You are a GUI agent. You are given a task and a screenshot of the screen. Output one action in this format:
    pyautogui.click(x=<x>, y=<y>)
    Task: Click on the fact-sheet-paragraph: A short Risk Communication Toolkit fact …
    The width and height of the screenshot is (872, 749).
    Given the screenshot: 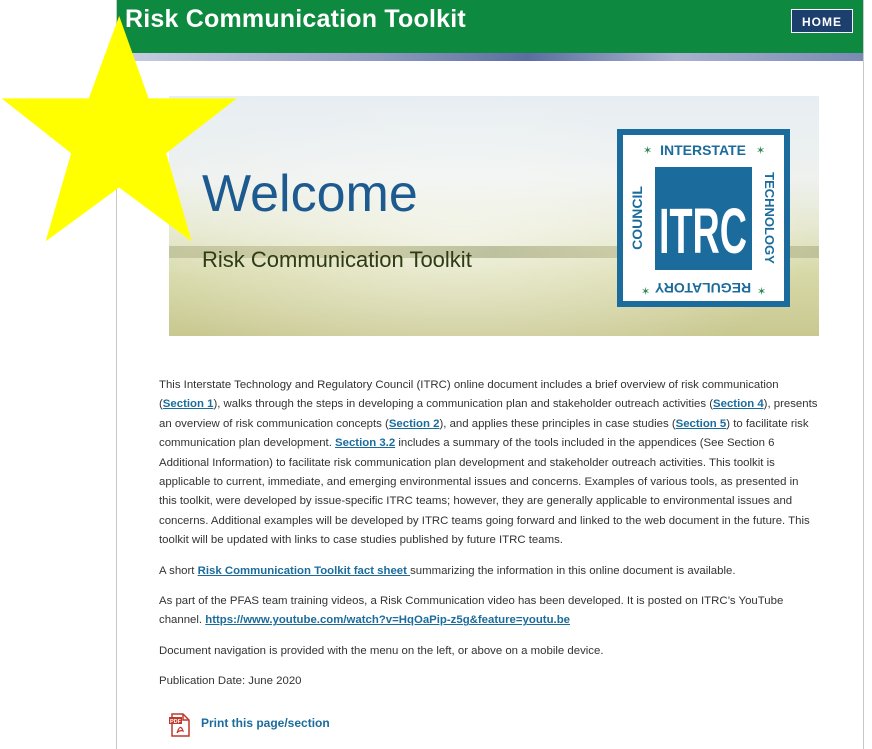 What is the action you would take?
    pyautogui.click(x=447, y=570)
    